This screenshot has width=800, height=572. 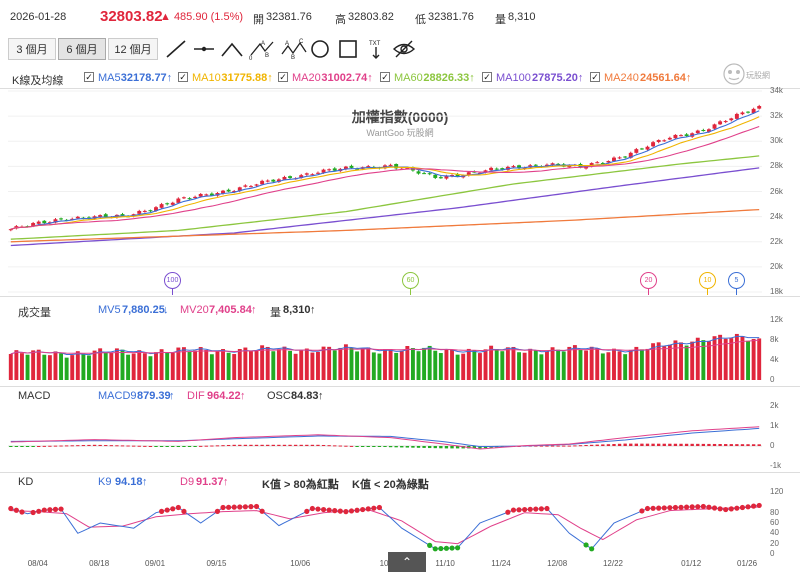 What do you see at coordinates (736, 280) in the screenshot?
I see `ma-start-badge: 5` at bounding box center [736, 280].